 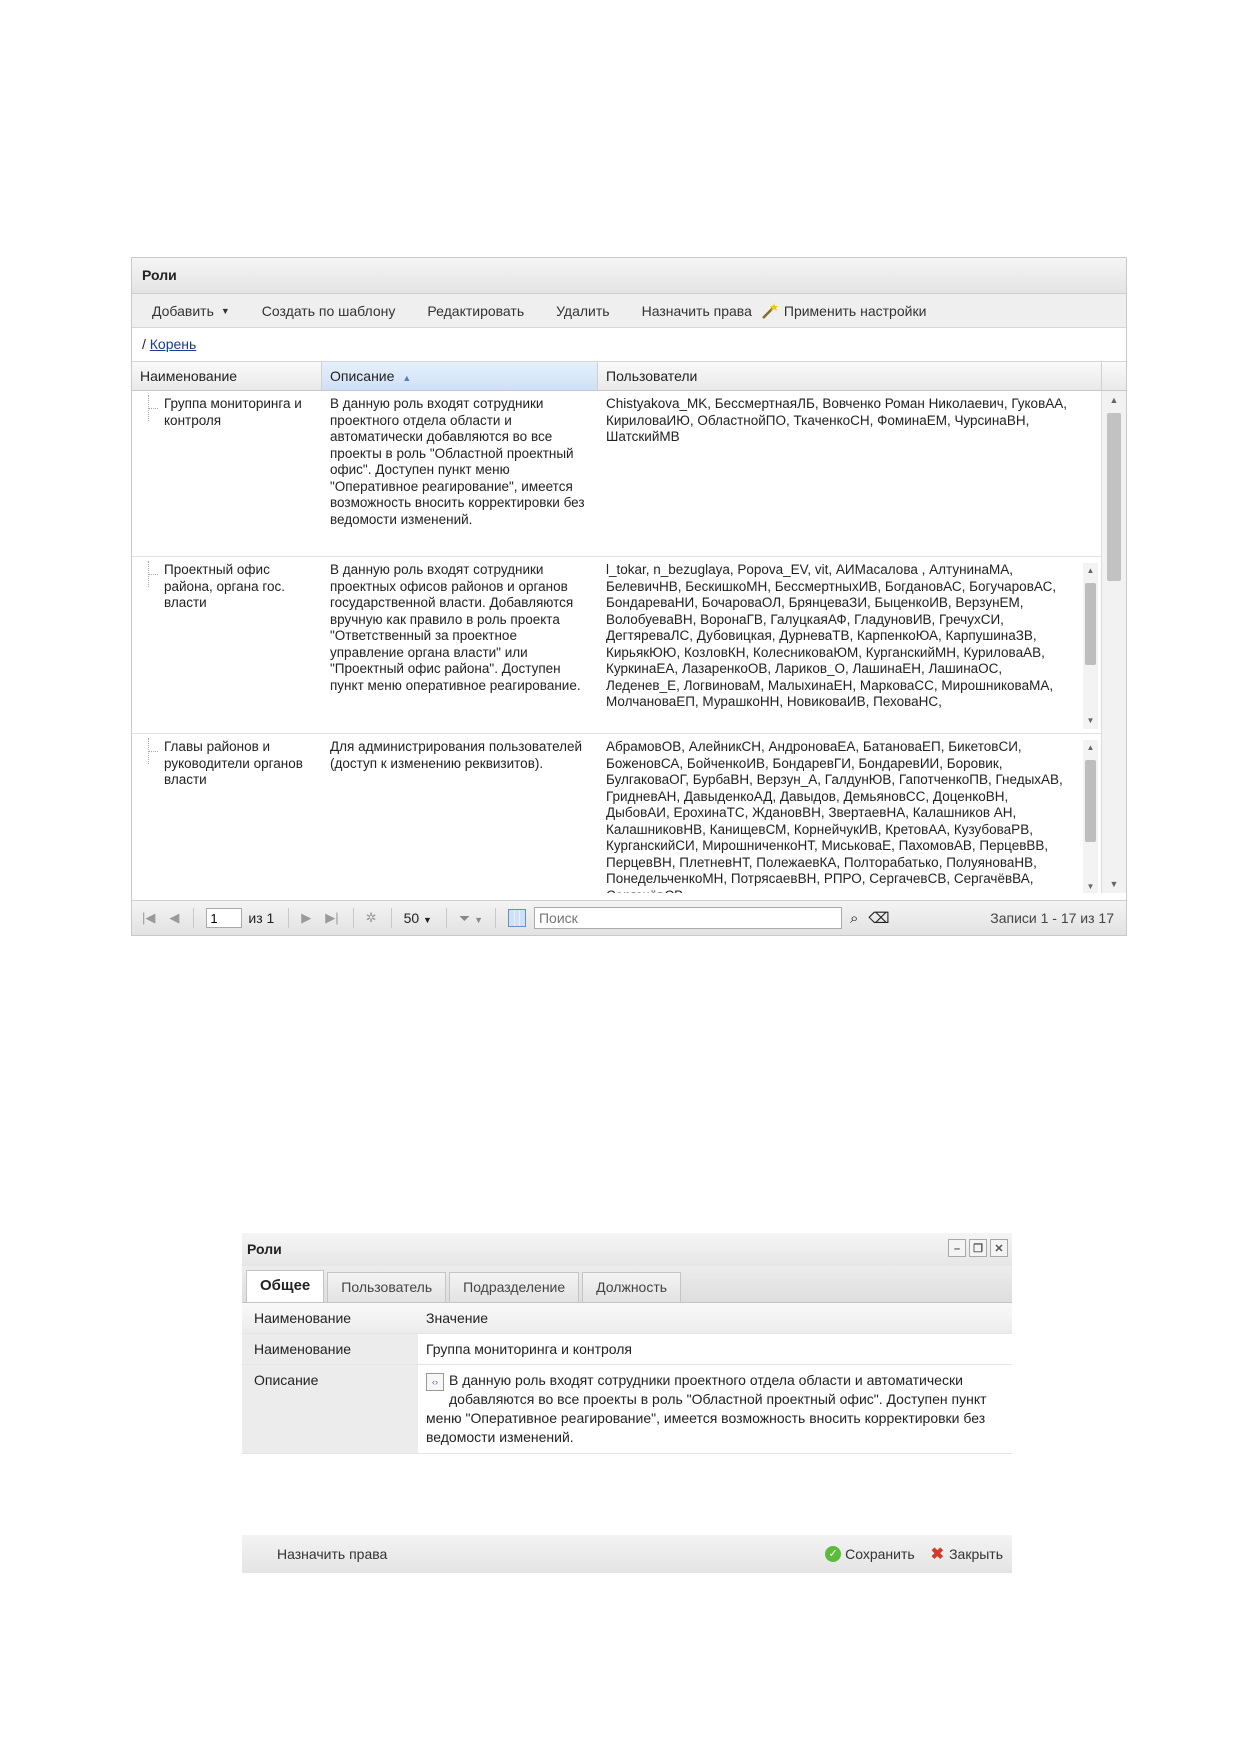 What do you see at coordinates (1114, 376) in the screenshot?
I see `column-header-spacer` at bounding box center [1114, 376].